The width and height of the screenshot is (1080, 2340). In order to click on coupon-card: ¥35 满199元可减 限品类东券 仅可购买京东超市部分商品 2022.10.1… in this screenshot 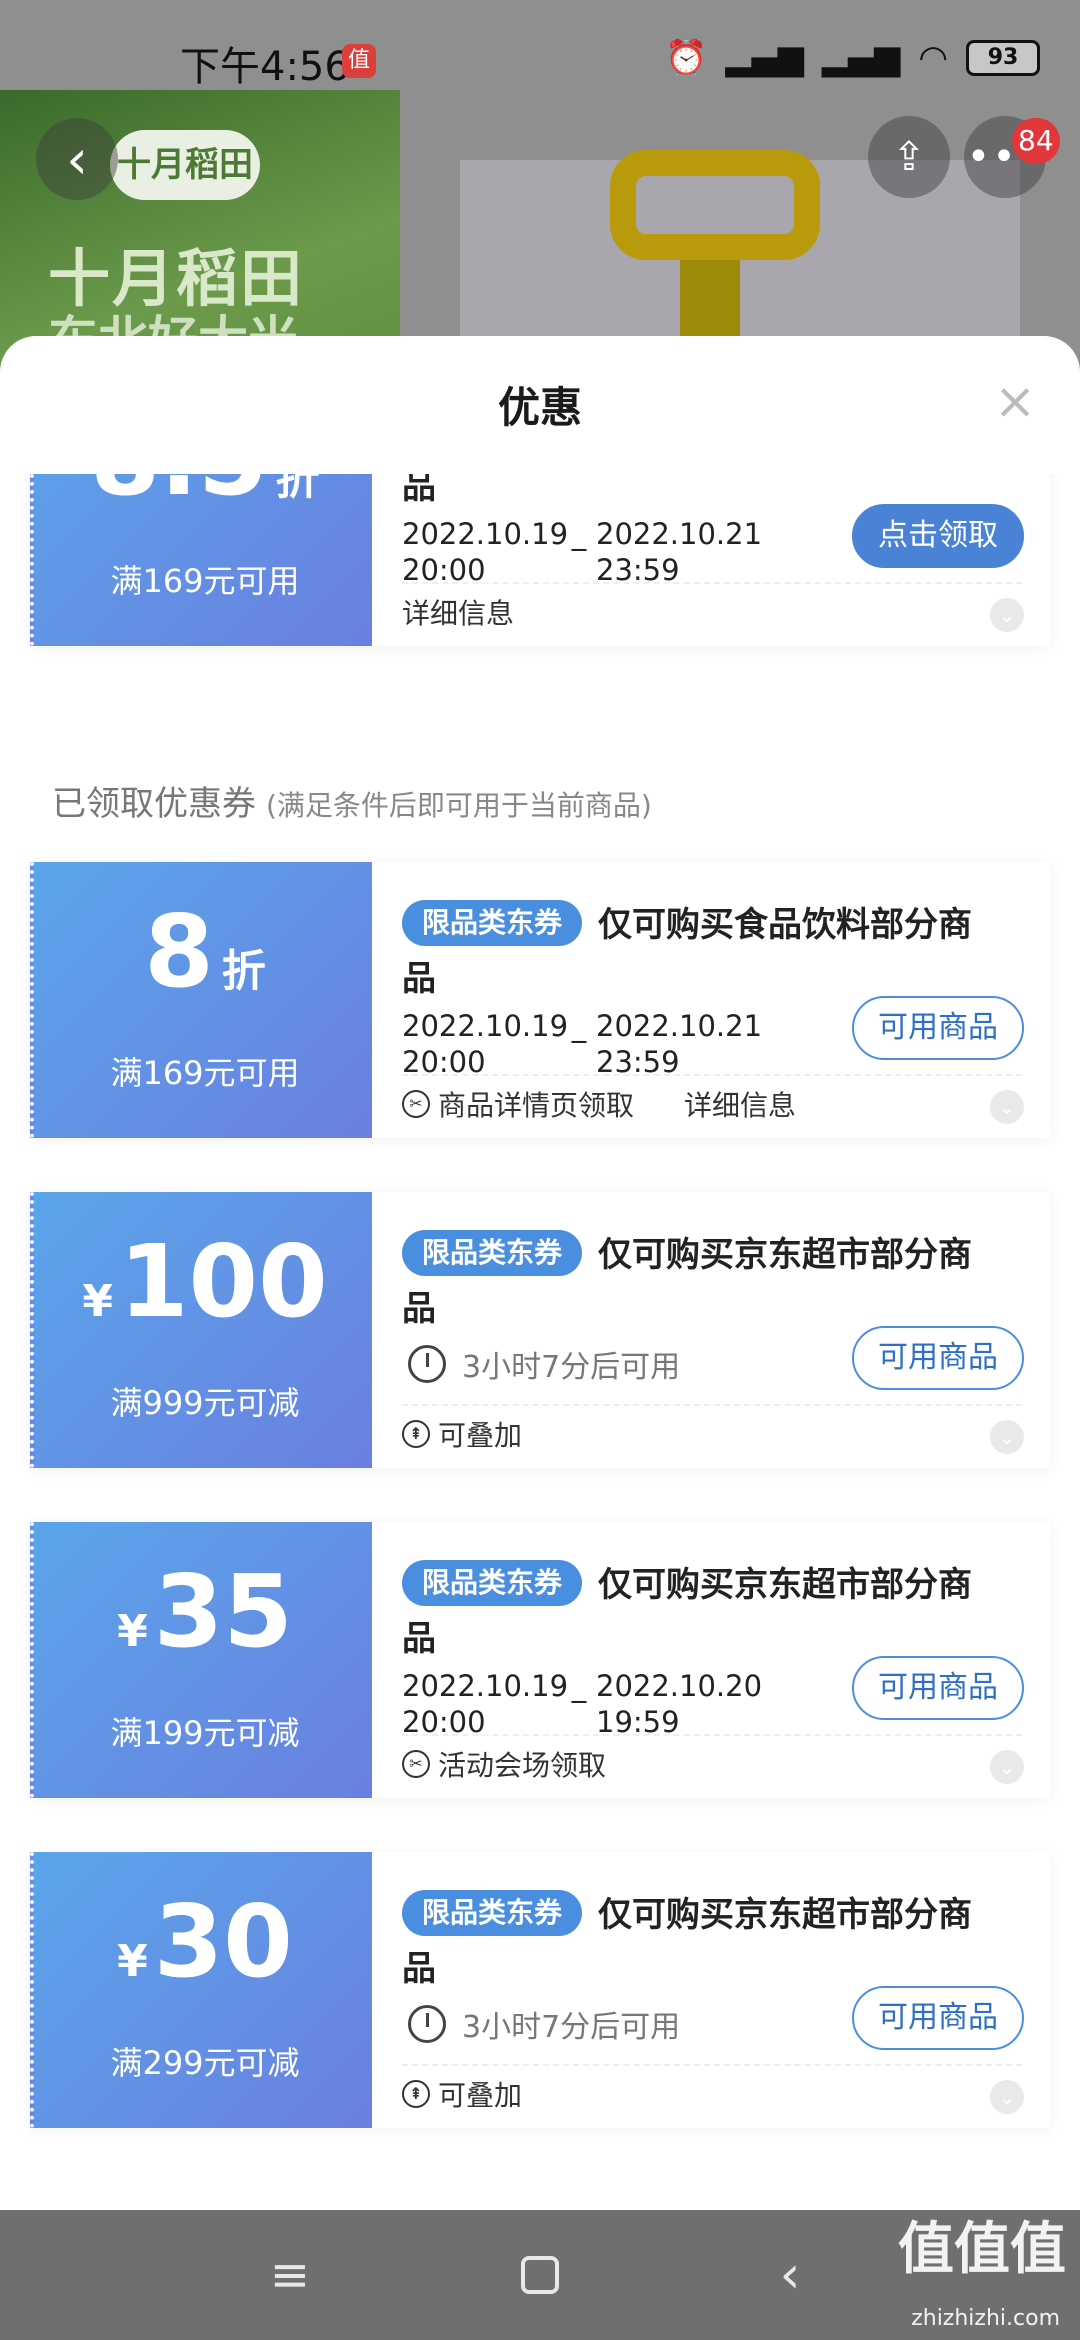, I will do `click(540, 1660)`.